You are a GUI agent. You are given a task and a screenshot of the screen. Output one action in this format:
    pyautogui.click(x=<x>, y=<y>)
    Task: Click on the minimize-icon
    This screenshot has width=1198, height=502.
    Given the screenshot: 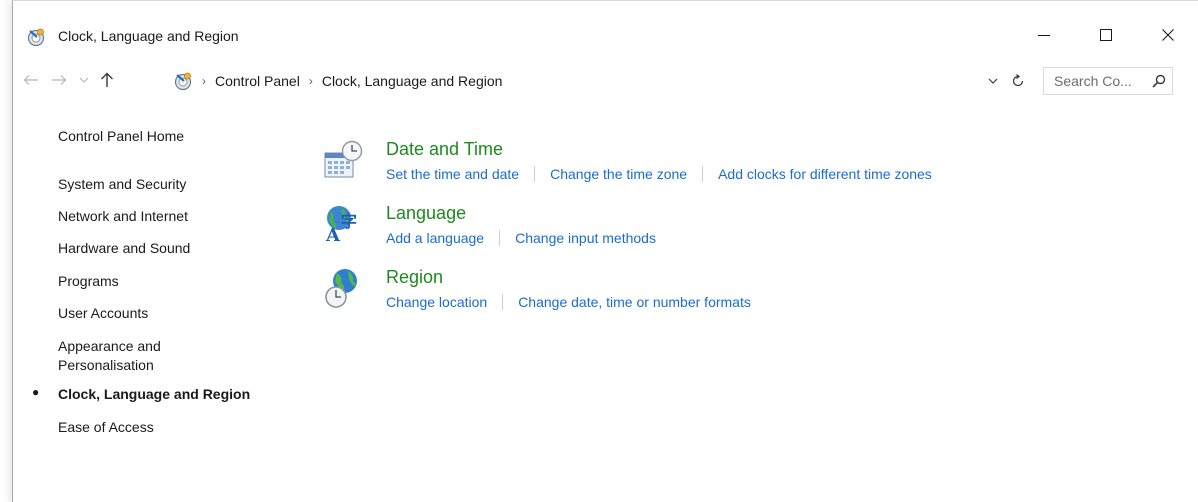 What is the action you would take?
    pyautogui.click(x=1044, y=35)
    